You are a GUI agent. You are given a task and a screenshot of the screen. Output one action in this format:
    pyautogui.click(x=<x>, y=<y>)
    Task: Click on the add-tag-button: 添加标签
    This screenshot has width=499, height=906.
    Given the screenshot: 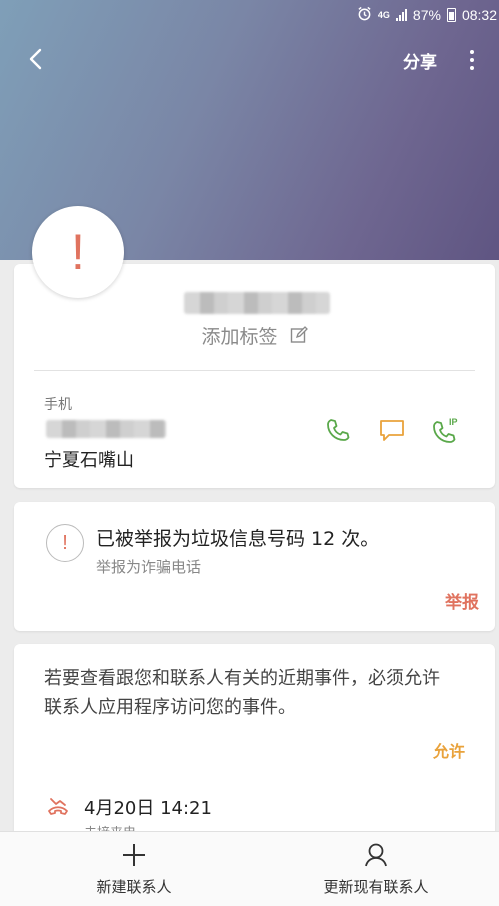 What is the action you would take?
    pyautogui.click(x=254, y=335)
    